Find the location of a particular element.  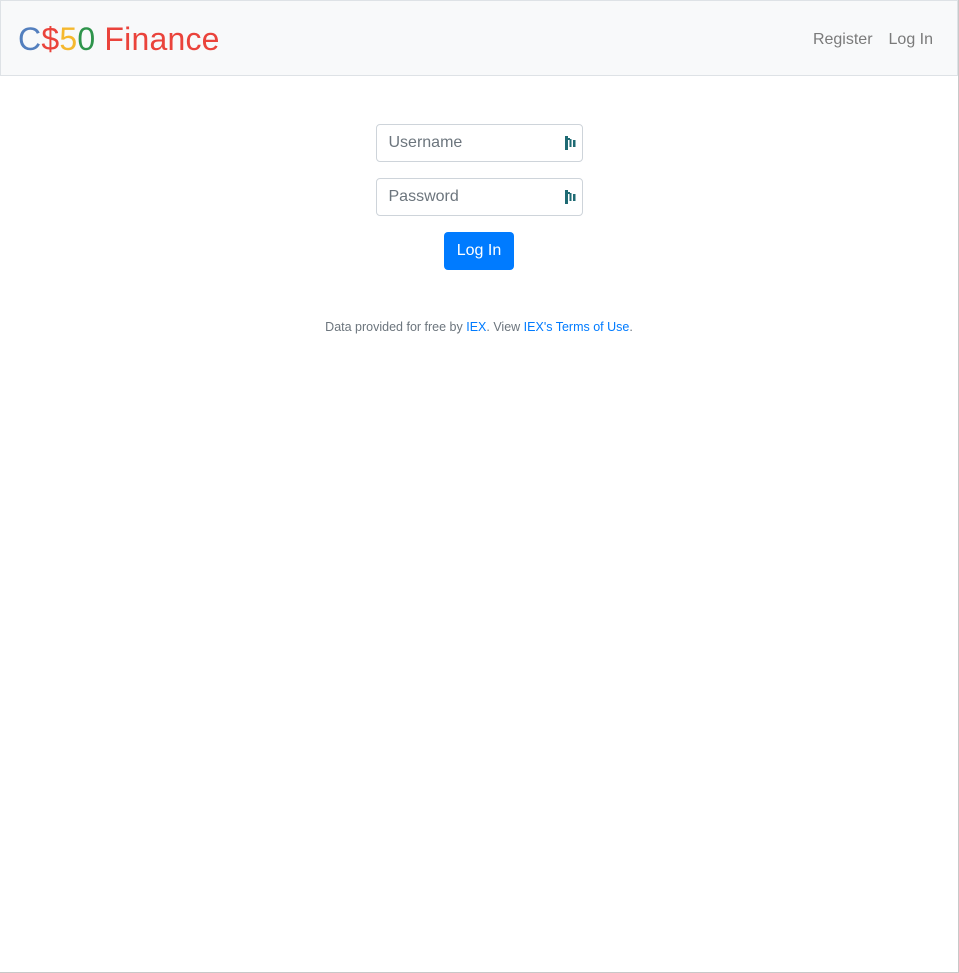

brand-letter-0: 0 is located at coordinates (86, 39).